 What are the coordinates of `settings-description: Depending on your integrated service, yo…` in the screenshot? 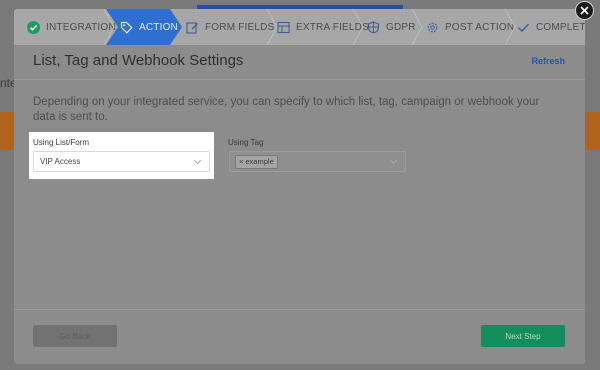 It's located at (286, 109).